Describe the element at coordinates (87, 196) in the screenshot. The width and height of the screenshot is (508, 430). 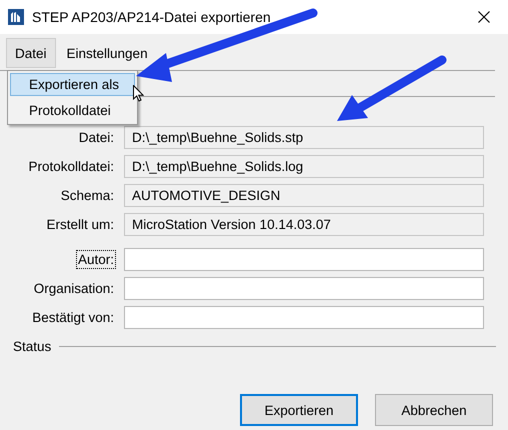
I see `field-label: Schema:` at that location.